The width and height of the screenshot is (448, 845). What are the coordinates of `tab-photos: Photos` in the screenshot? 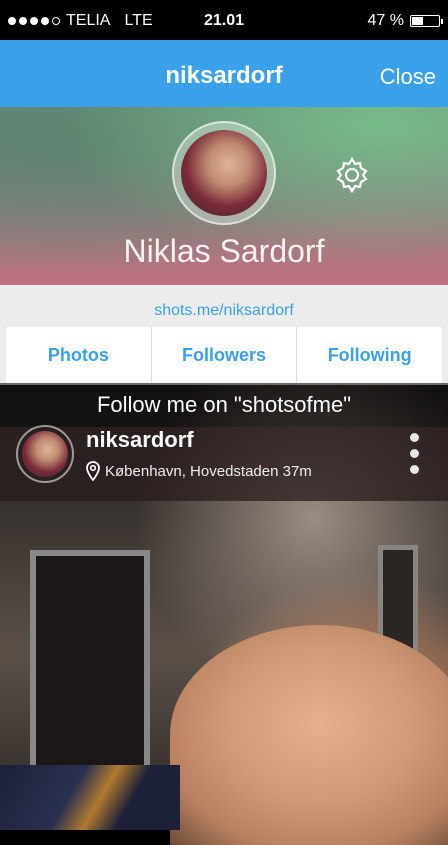 It's located at (79, 355).